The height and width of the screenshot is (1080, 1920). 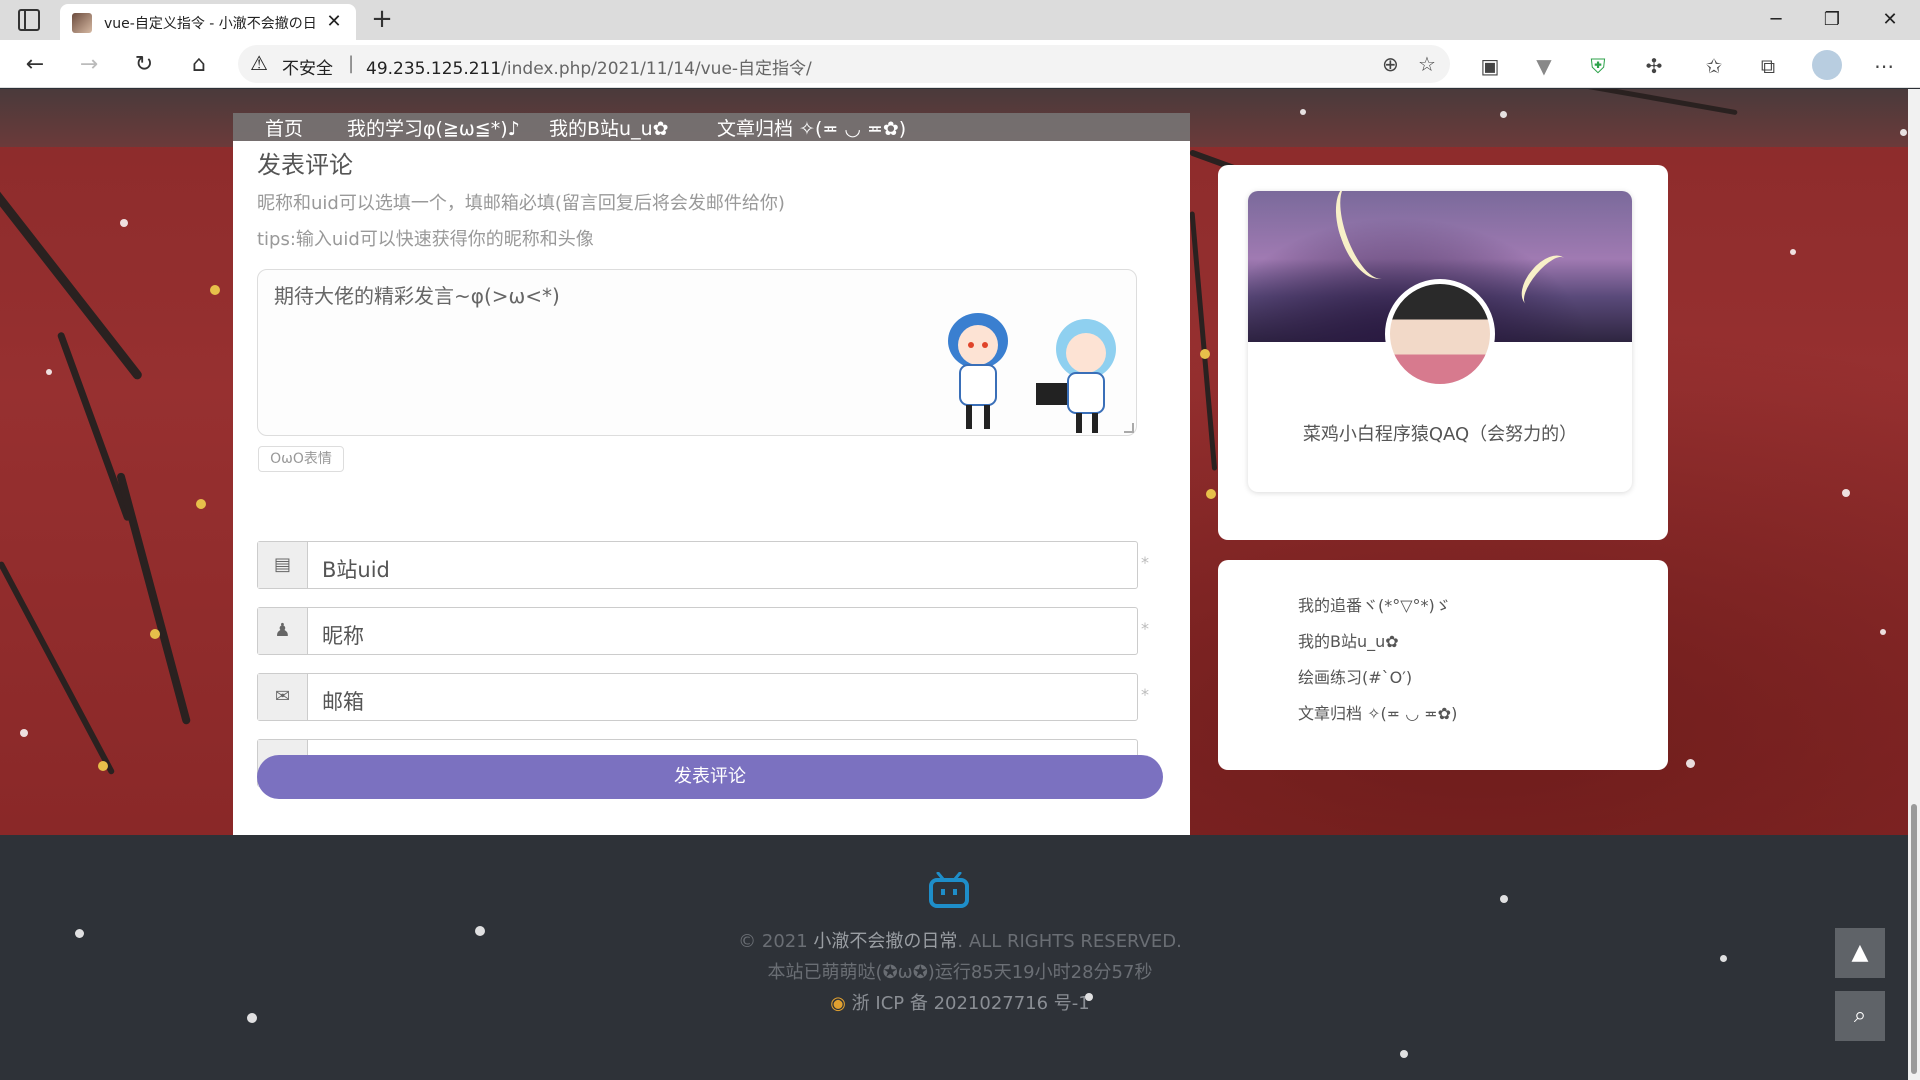 What do you see at coordinates (307, 66) in the screenshot?
I see `security-label: 不安全` at bounding box center [307, 66].